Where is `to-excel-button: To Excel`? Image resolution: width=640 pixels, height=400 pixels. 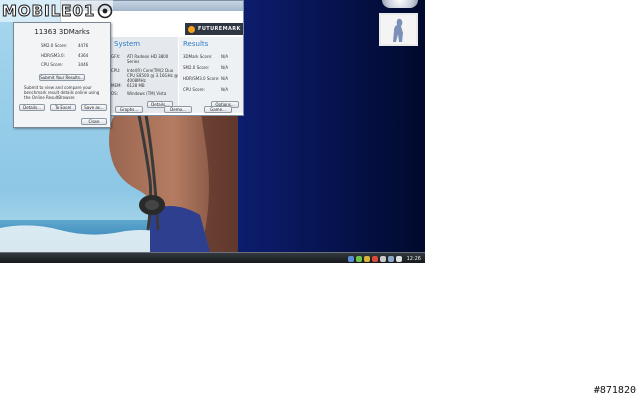
to-excel-button: To Excel is located at coordinates (63, 107).